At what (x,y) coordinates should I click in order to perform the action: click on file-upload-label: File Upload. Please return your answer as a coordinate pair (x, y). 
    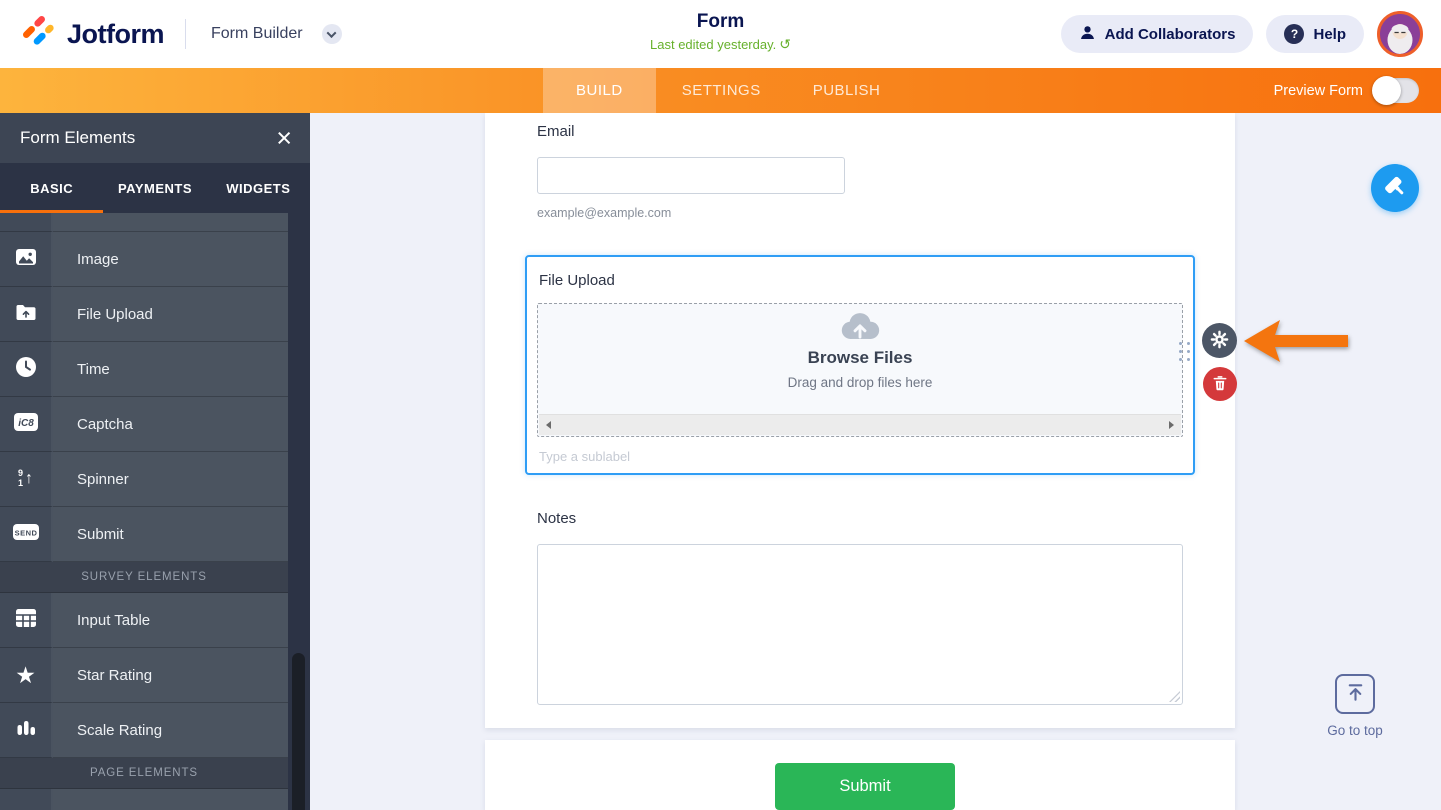
    Looking at the image, I should click on (577, 280).